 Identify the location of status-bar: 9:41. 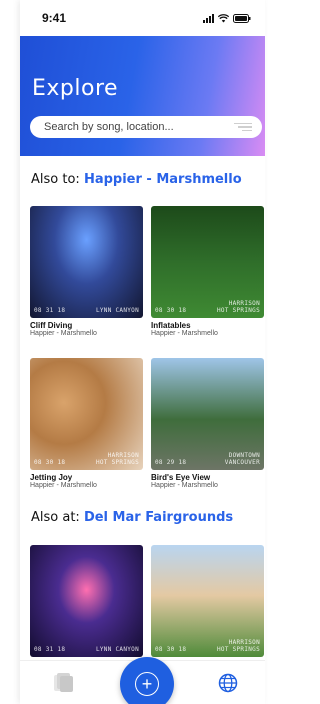
(142, 18).